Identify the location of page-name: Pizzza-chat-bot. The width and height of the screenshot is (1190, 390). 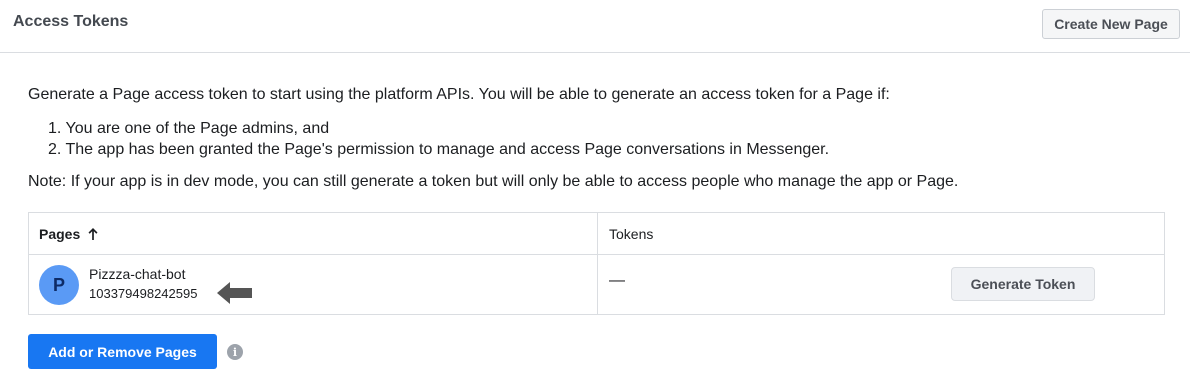
(137, 274).